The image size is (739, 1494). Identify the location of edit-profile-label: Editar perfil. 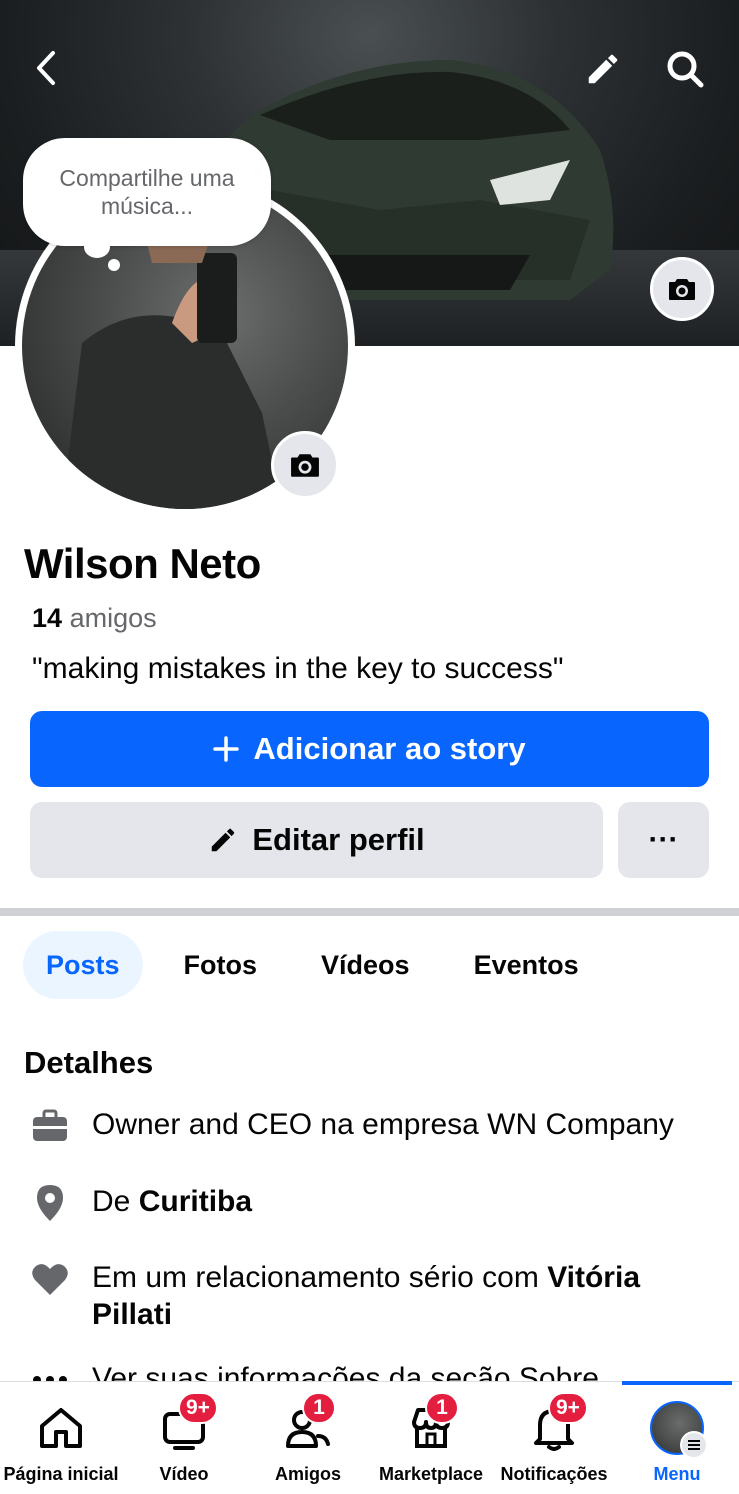
(338, 839).